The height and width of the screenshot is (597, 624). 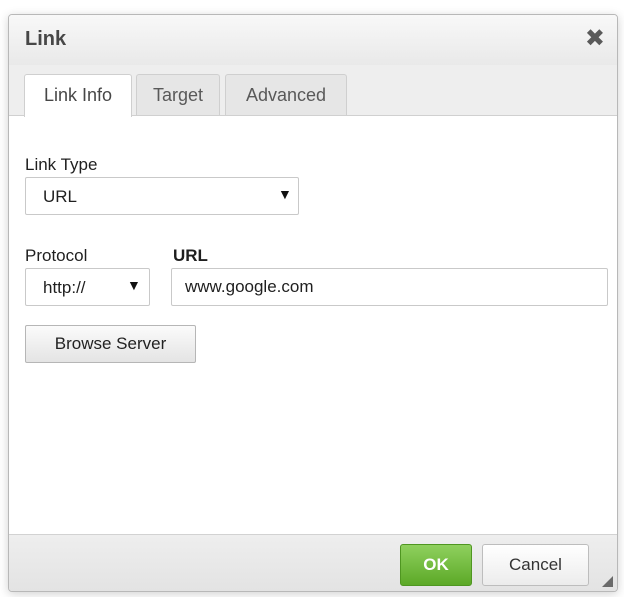 What do you see at coordinates (110, 344) in the screenshot?
I see `browse-server-button: Browse Server` at bounding box center [110, 344].